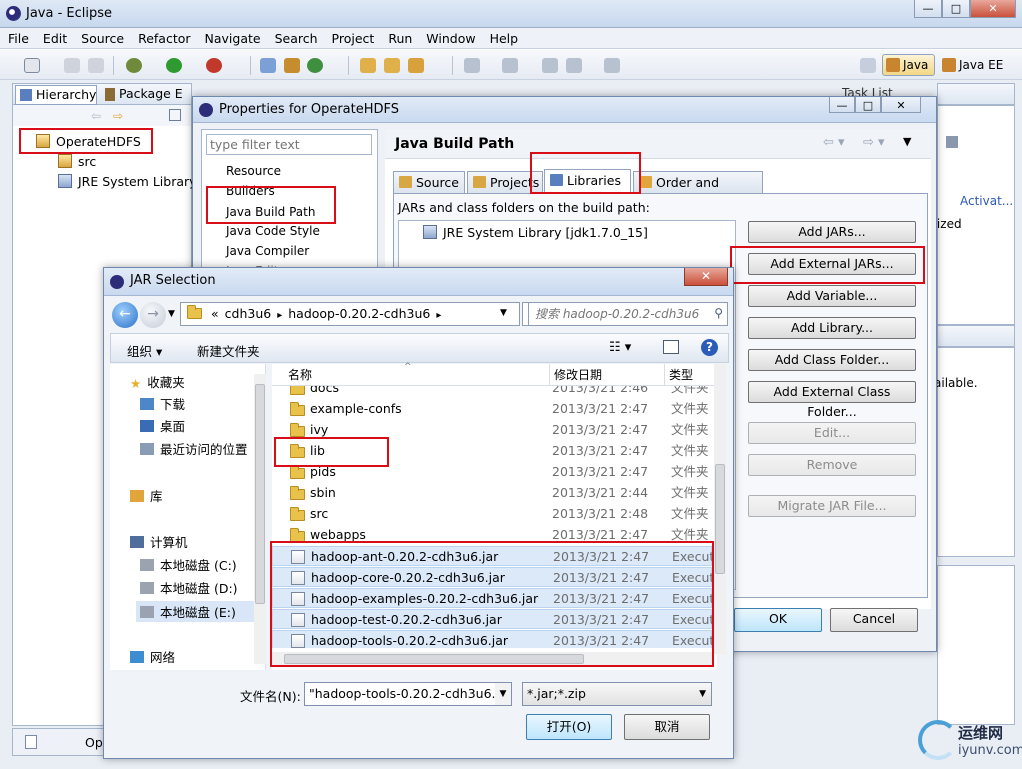 This screenshot has height=769, width=1022. Describe the element at coordinates (119, 116) in the screenshot. I see `forward-nav-icon: ⇨` at that location.